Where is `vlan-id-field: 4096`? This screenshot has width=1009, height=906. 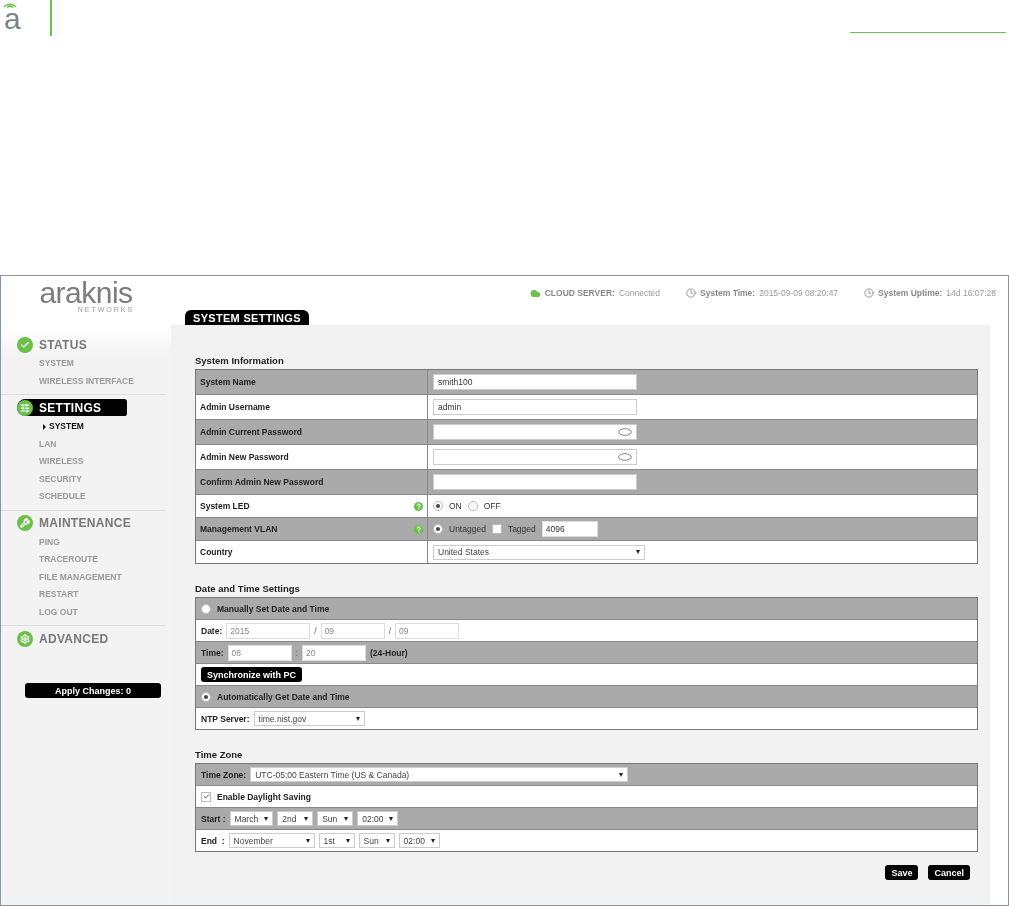 vlan-id-field: 4096 is located at coordinates (569, 529).